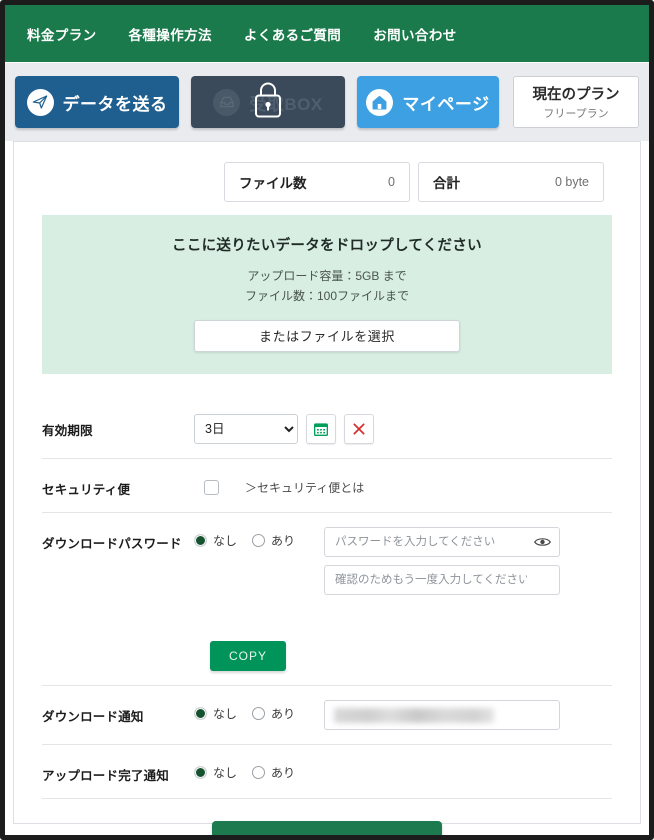  What do you see at coordinates (225, 713) in the screenshot?
I see `download-notification-radio-none-label: なし` at bounding box center [225, 713].